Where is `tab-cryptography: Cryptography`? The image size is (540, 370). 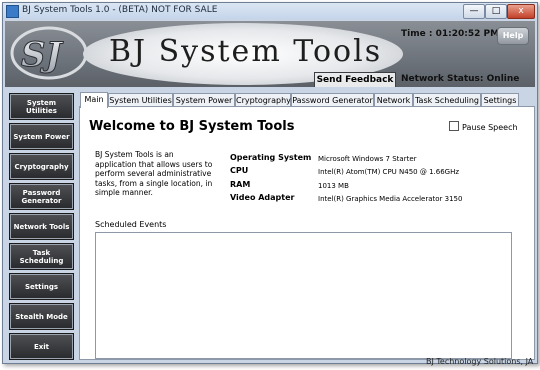
tab-cryptography: Cryptography is located at coordinates (263, 100).